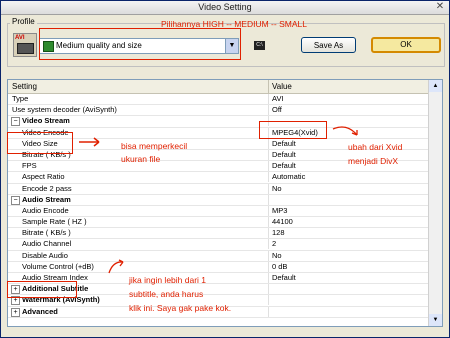 The image size is (450, 338). I want to click on setting-row: Type AVI, so click(219, 100).